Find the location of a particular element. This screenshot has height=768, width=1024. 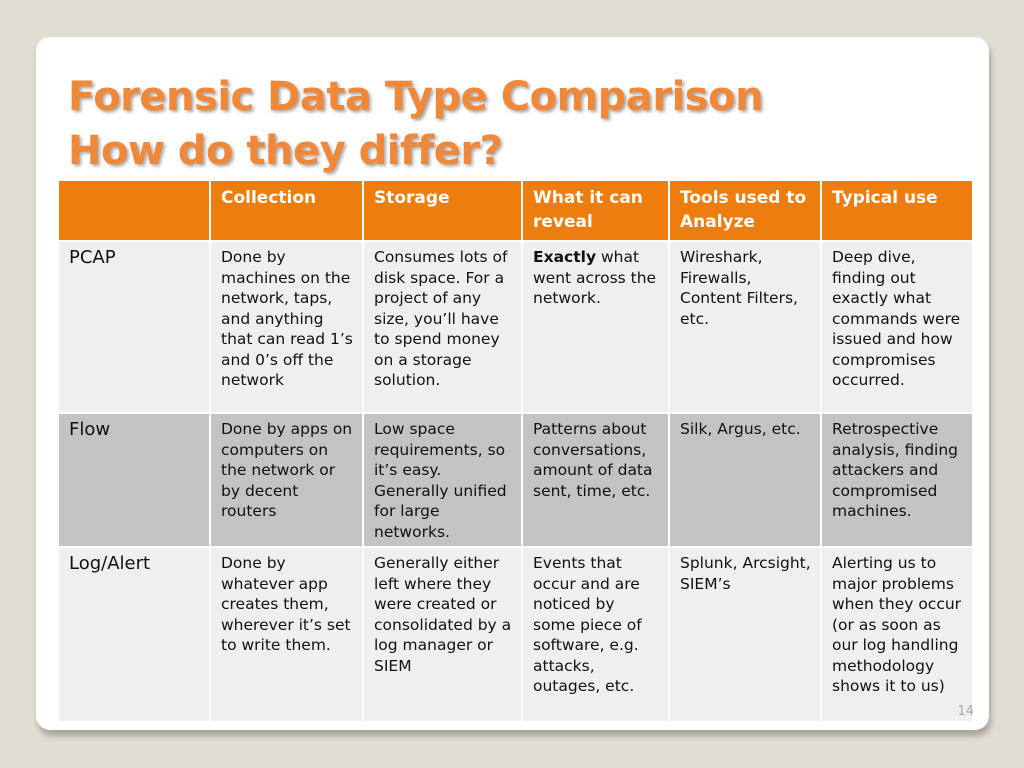

header-what-it-can-reveal: What it can reveal is located at coordinates (595, 210).